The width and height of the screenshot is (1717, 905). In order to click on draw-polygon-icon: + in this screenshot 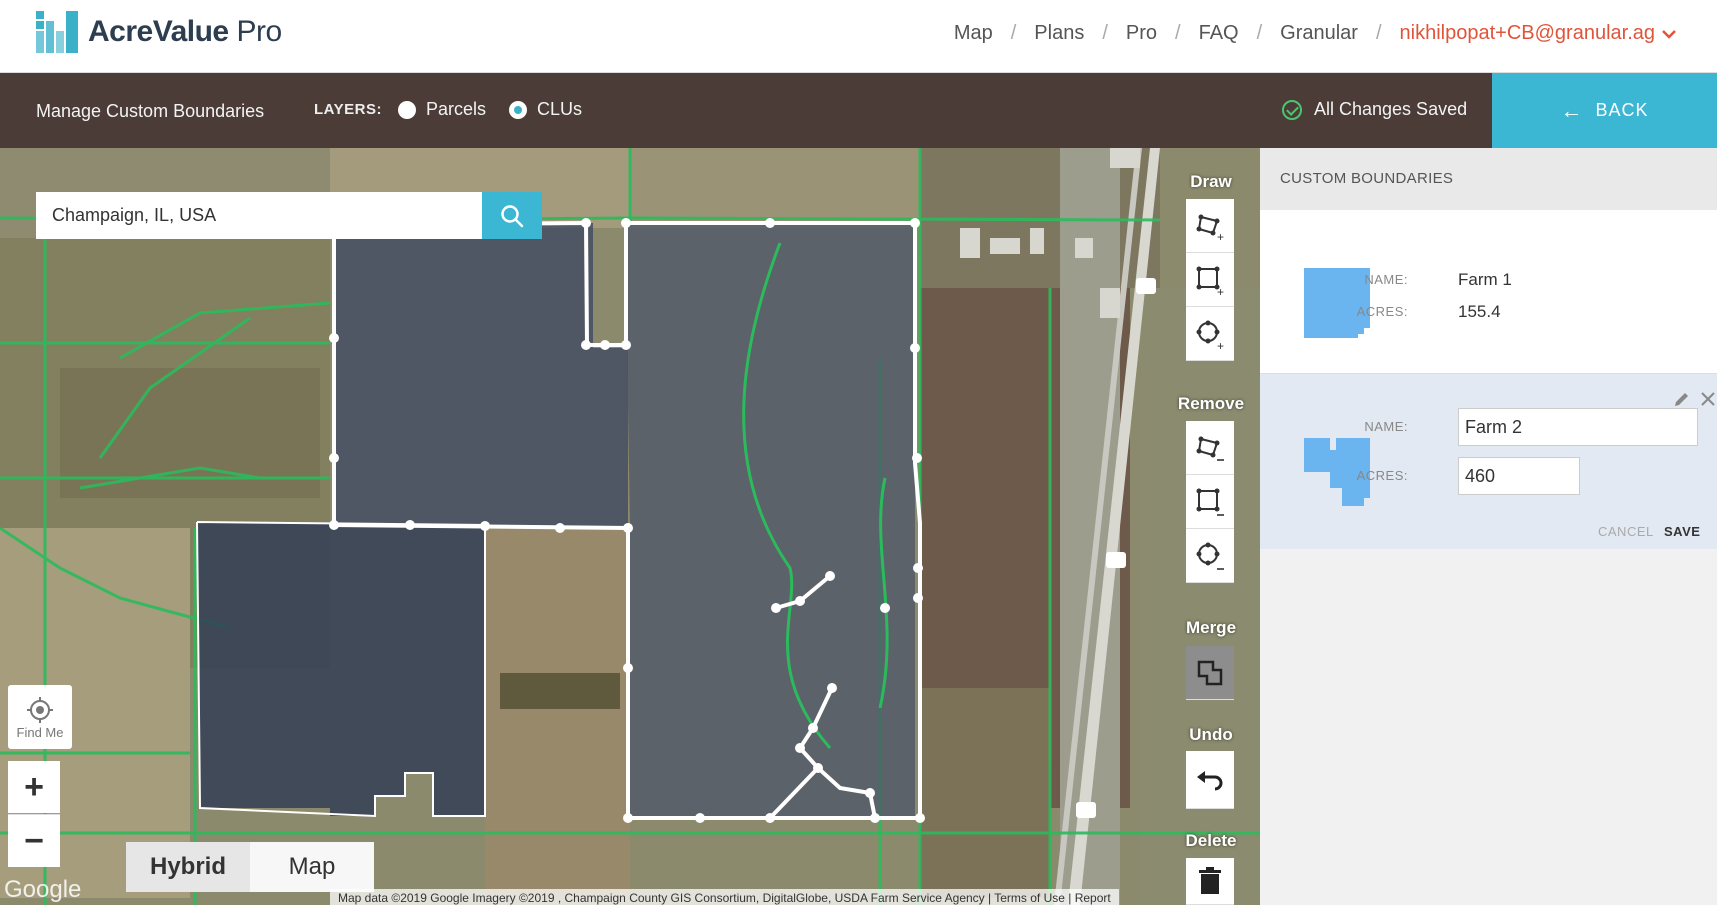, I will do `click(1210, 228)`.